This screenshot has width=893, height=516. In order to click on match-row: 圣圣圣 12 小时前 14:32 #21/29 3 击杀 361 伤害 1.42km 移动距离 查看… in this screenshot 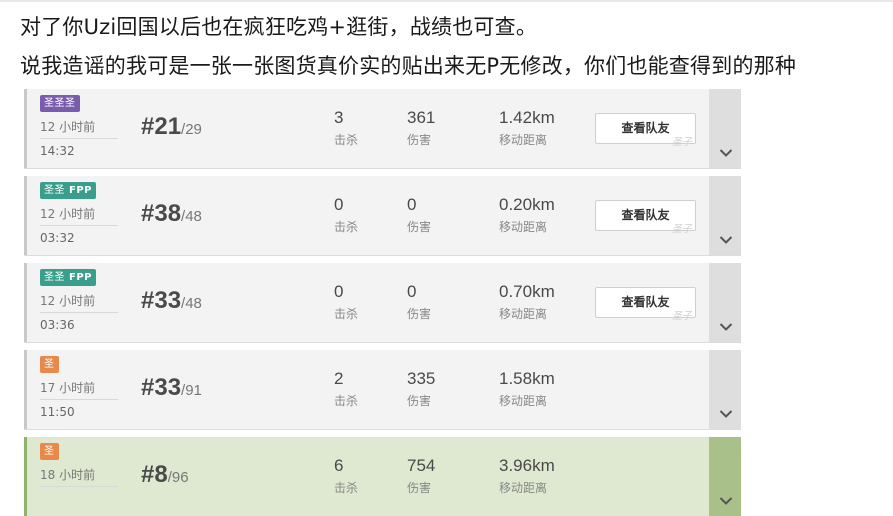, I will do `click(382, 128)`.